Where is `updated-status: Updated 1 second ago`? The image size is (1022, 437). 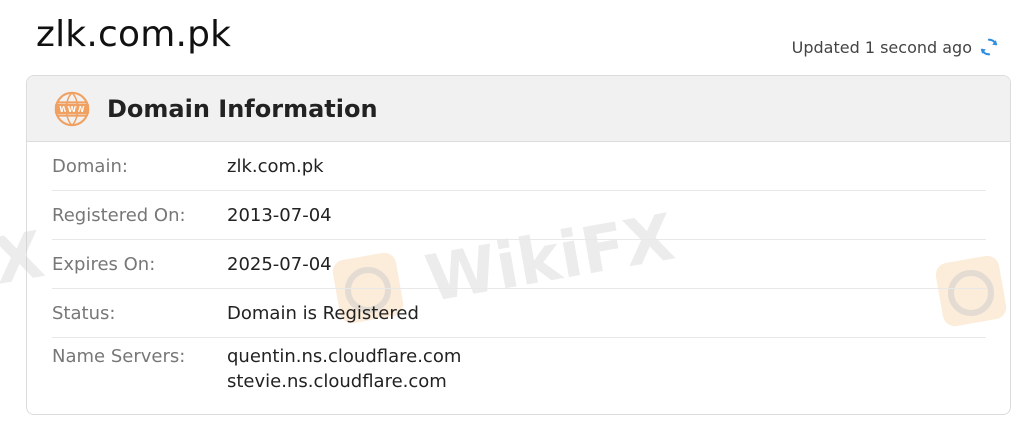
updated-status: Updated 1 second ago is located at coordinates (896, 47).